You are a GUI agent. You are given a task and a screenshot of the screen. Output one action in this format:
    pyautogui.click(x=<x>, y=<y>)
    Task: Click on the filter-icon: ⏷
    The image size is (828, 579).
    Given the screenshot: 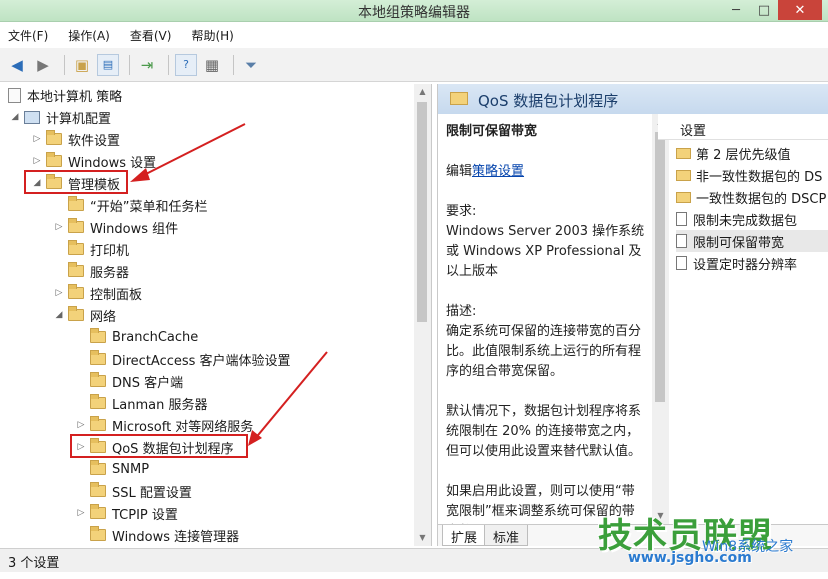 What is the action you would take?
    pyautogui.click(x=251, y=65)
    